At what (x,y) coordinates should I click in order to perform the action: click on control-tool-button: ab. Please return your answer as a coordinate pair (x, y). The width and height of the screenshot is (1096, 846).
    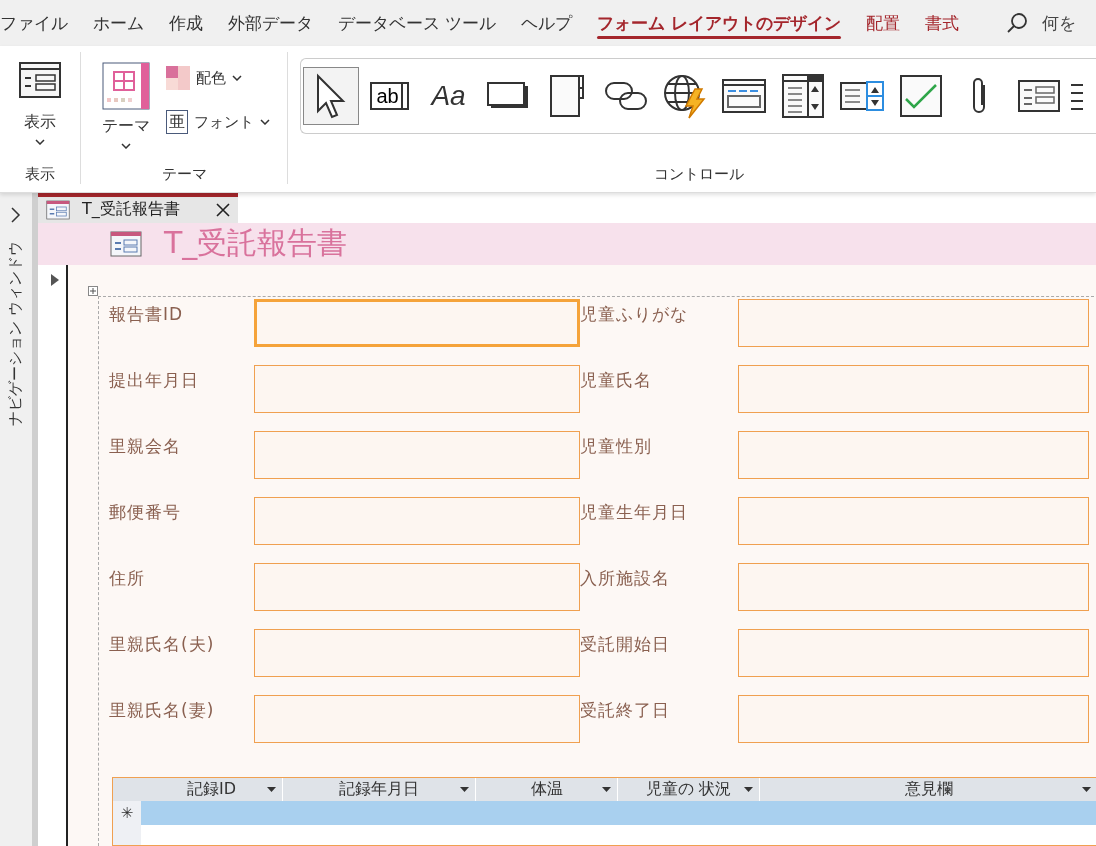
    Looking at the image, I should click on (389, 96).